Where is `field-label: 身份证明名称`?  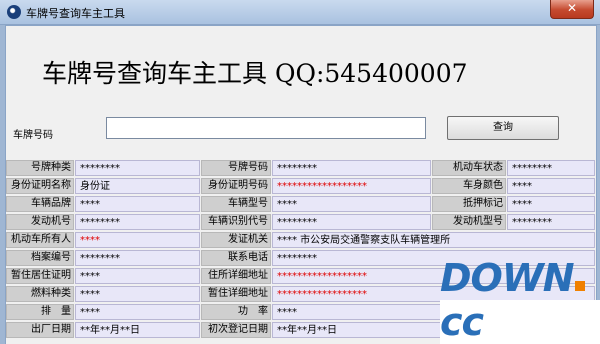
field-label: 身份证明名称 is located at coordinates (40, 186).